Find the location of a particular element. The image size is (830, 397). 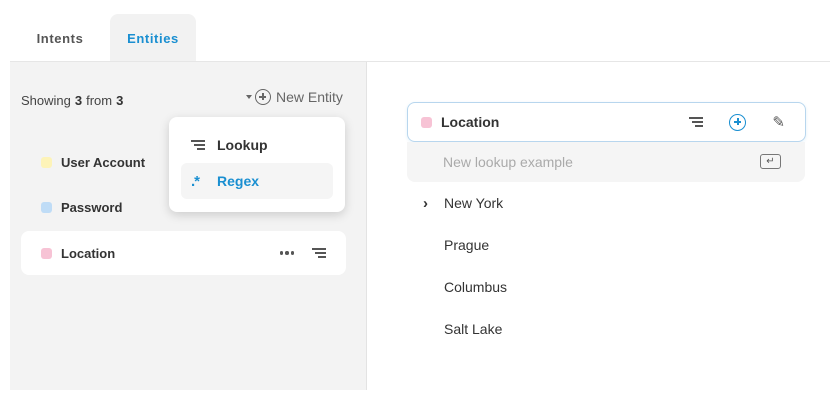

menu-item-label: Regex is located at coordinates (238, 181).